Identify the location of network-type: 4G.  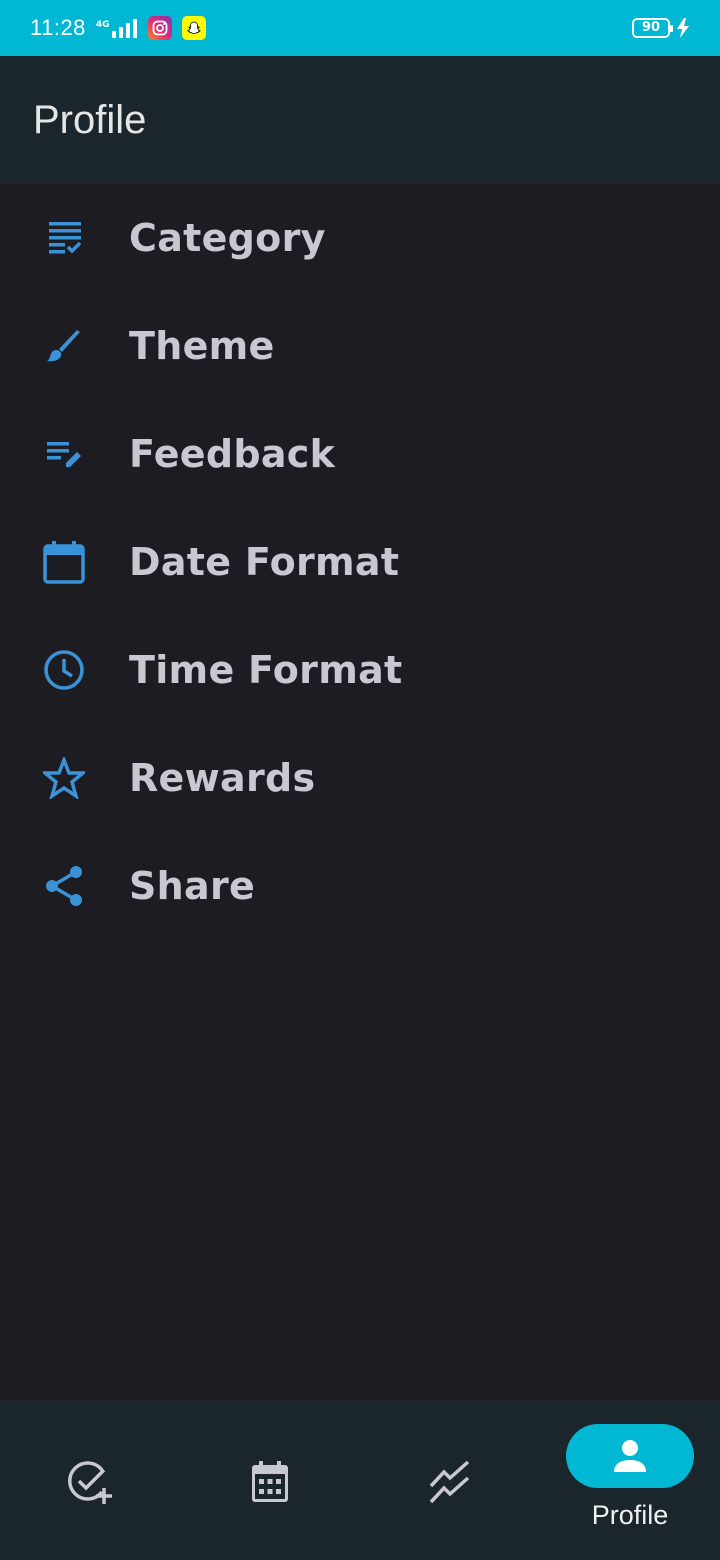
(102, 25).